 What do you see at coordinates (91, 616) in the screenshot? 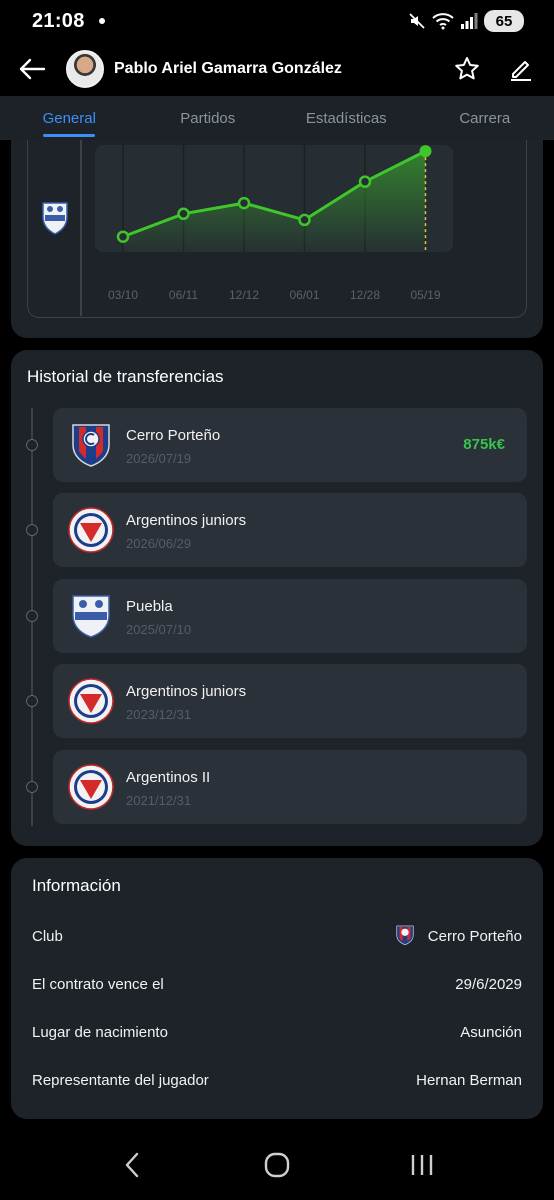
I see `puebla-crest-icon` at bounding box center [91, 616].